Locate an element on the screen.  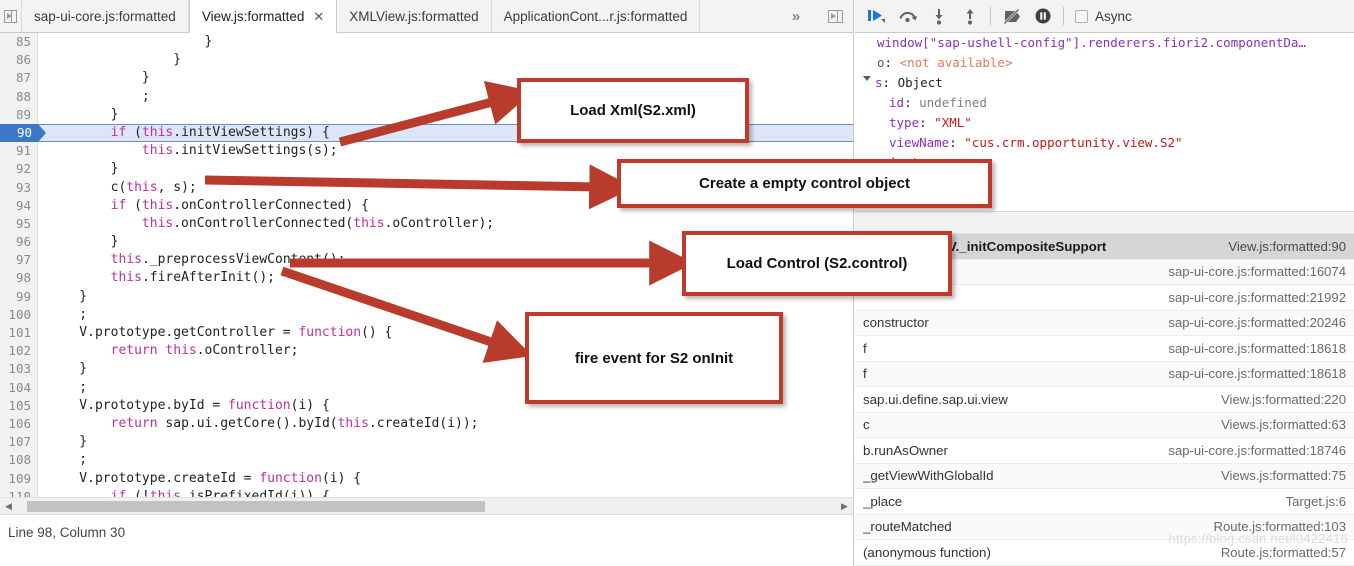
step-over-icon is located at coordinates (908, 17).